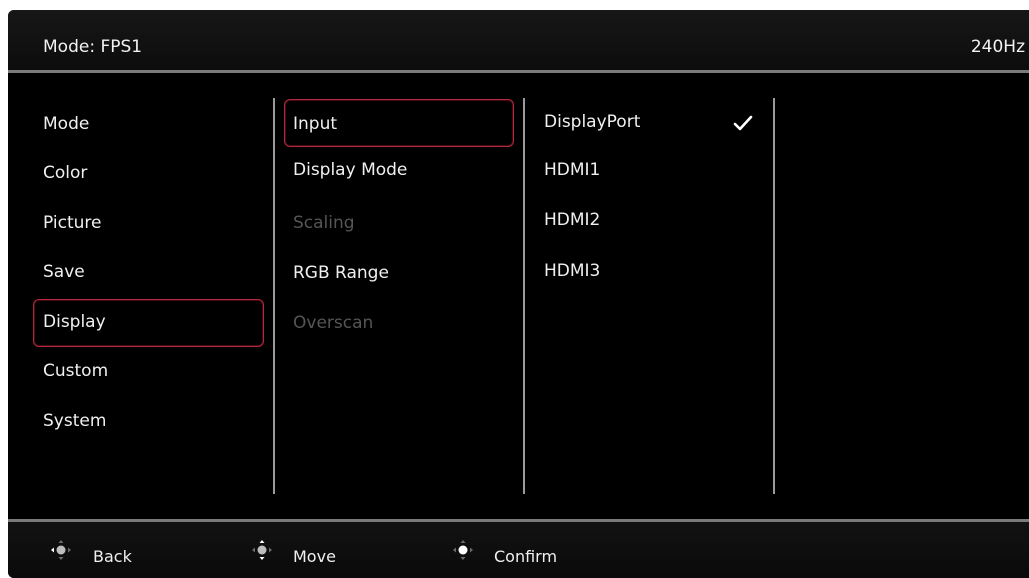 This screenshot has height=578, width=1029. Describe the element at coordinates (74, 322) in the screenshot. I see `menu-item-display: Display` at that location.